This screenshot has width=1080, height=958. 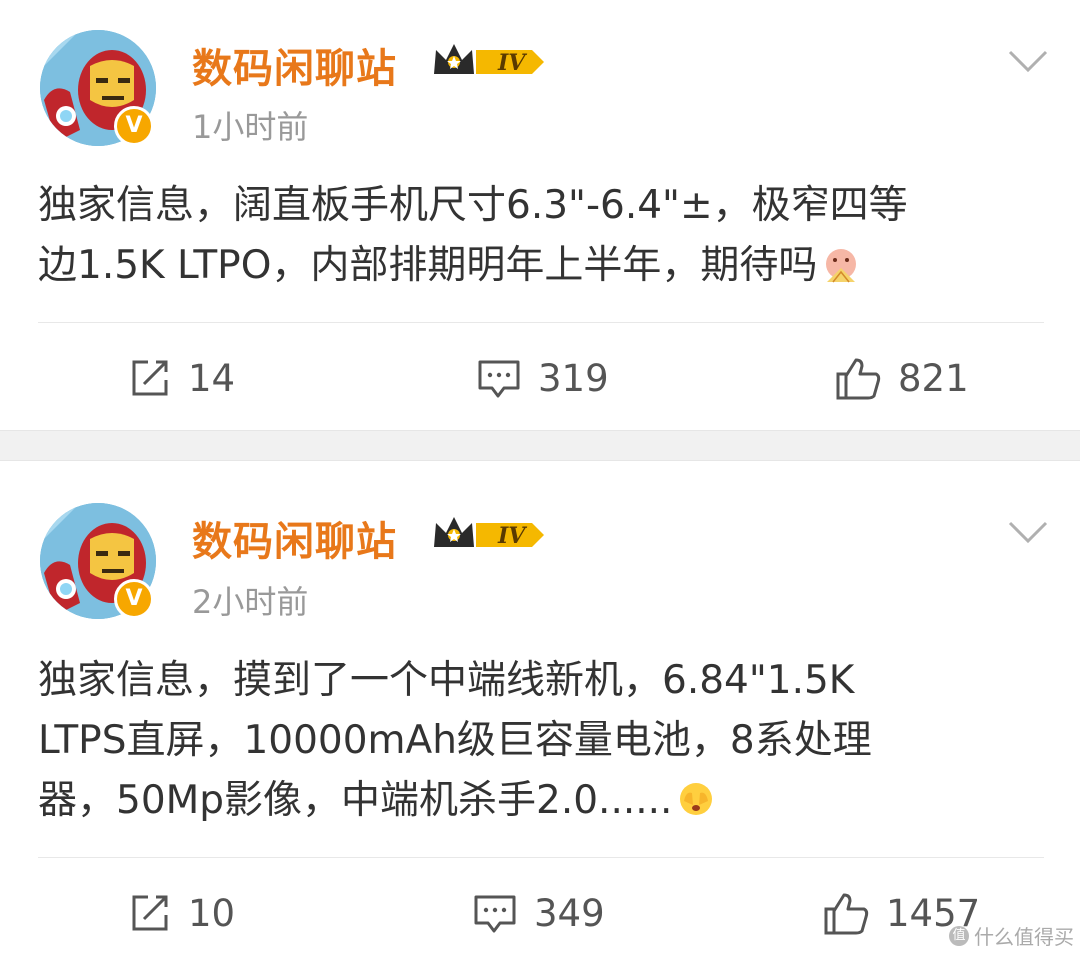 I want to click on content-line: LTPS直屏，10000mAh级巨容量电池，8系处理, so click(x=455, y=740).